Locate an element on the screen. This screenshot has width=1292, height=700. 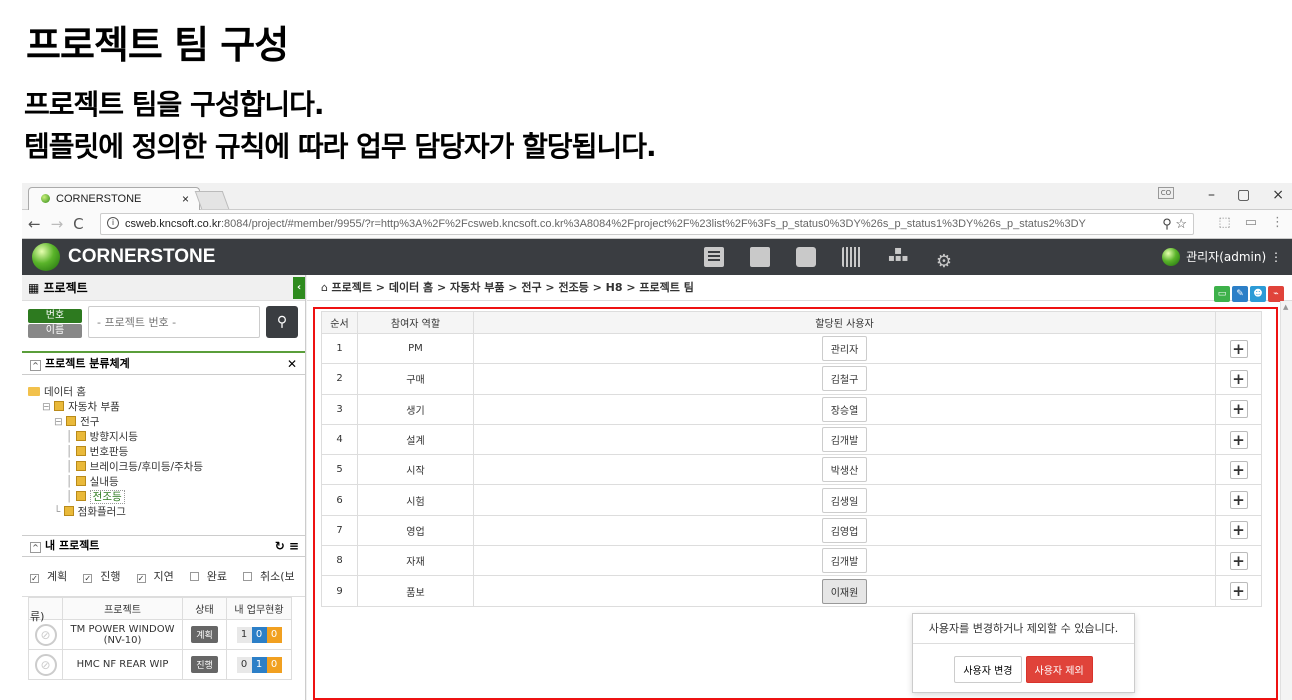
org-chart-icon is located at coordinates (898, 255).